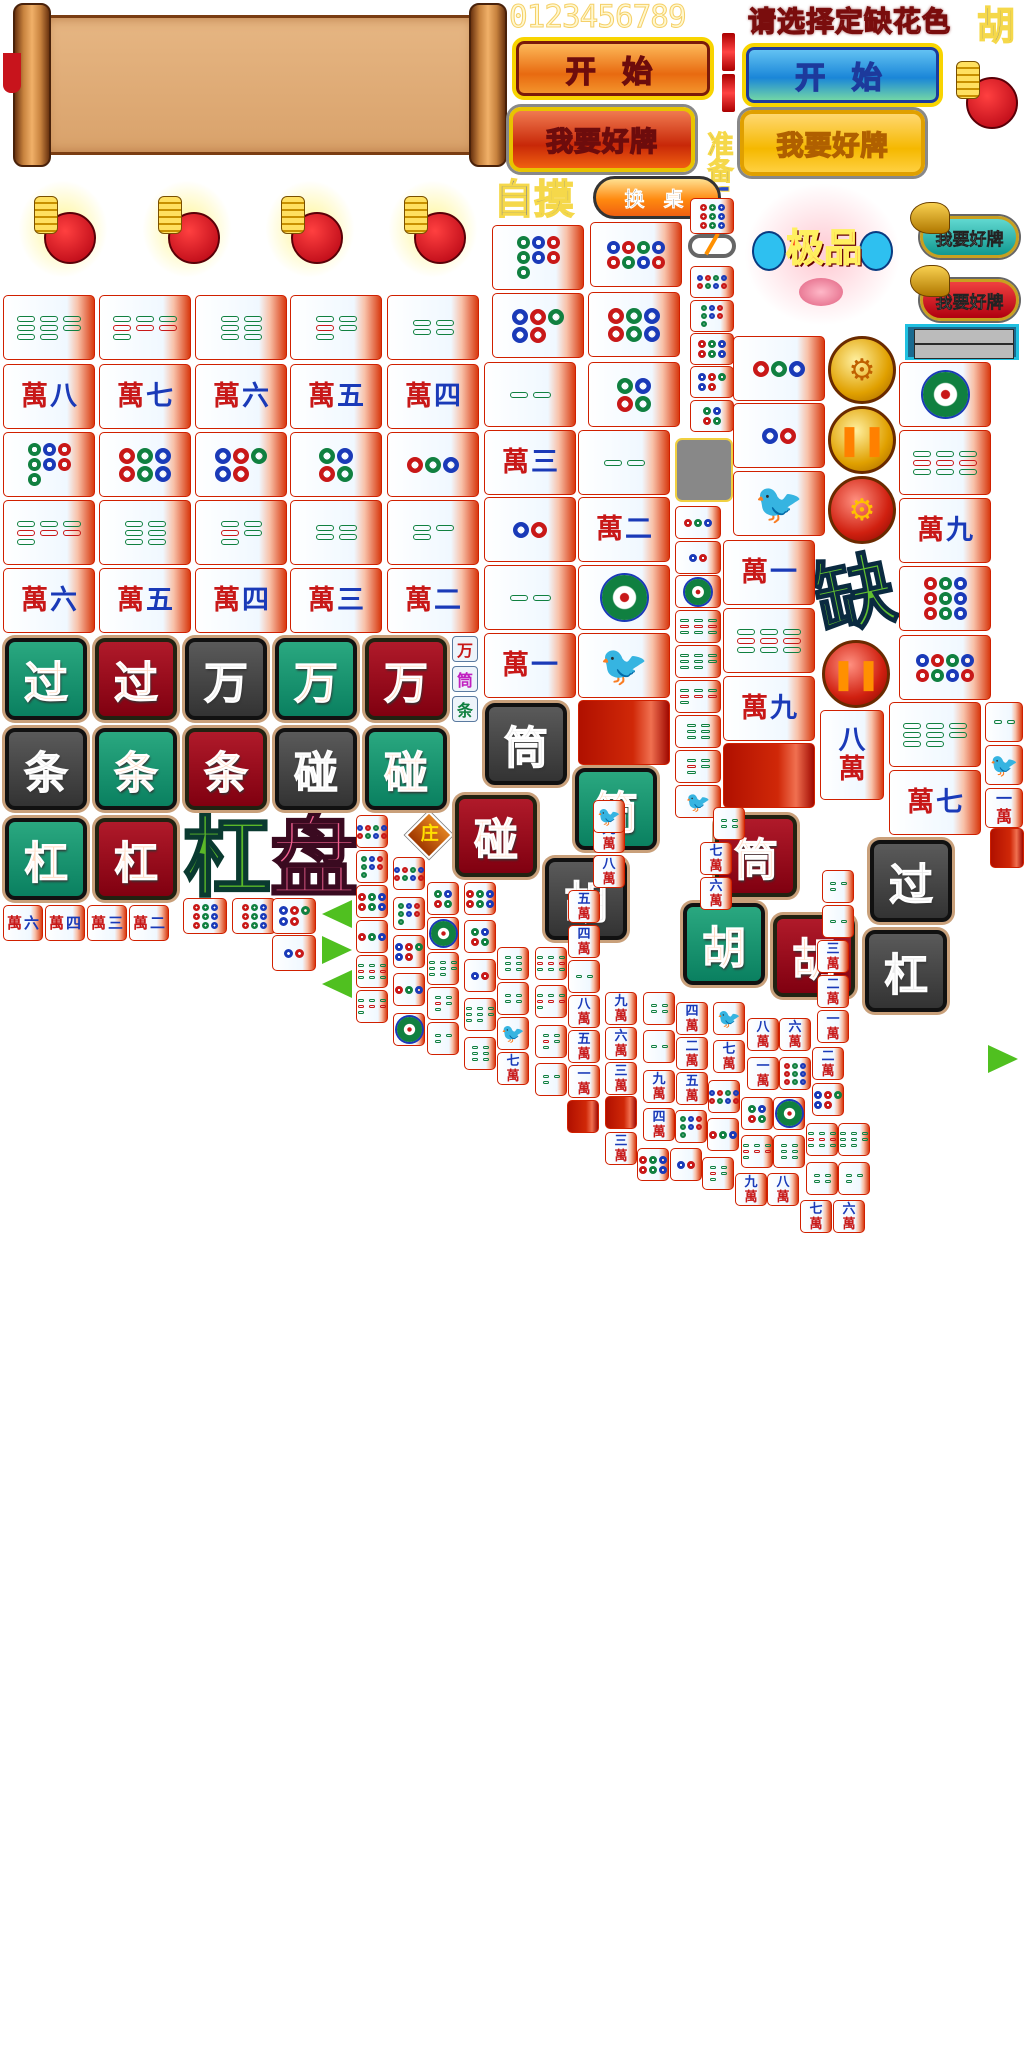  Describe the element at coordinates (862, 510) in the screenshot. I see `settings-button-red: ⚙` at that location.